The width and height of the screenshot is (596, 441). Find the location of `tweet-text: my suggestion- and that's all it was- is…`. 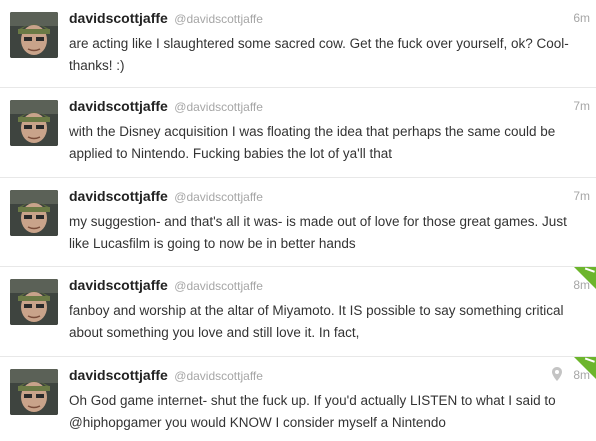

tweet-text: my suggestion- and that's all it was- is… is located at coordinates (318, 232).